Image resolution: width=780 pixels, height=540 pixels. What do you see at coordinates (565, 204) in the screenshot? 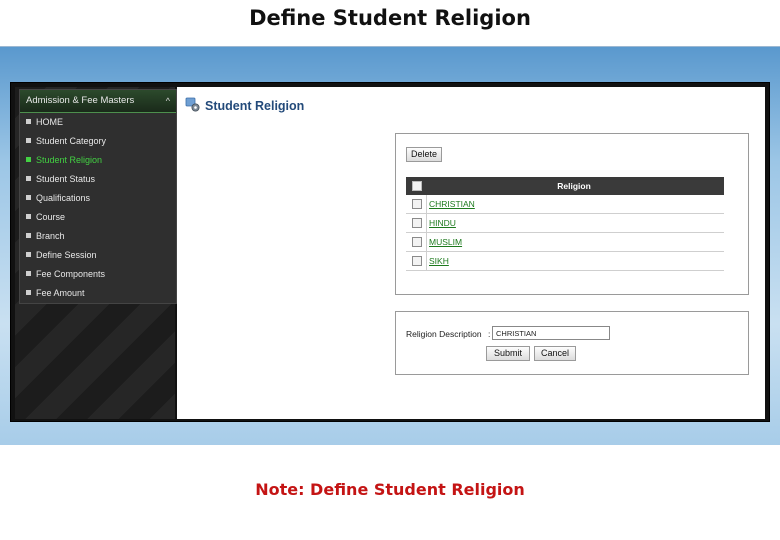
I see `table-row: CHRISTIAN` at bounding box center [565, 204].